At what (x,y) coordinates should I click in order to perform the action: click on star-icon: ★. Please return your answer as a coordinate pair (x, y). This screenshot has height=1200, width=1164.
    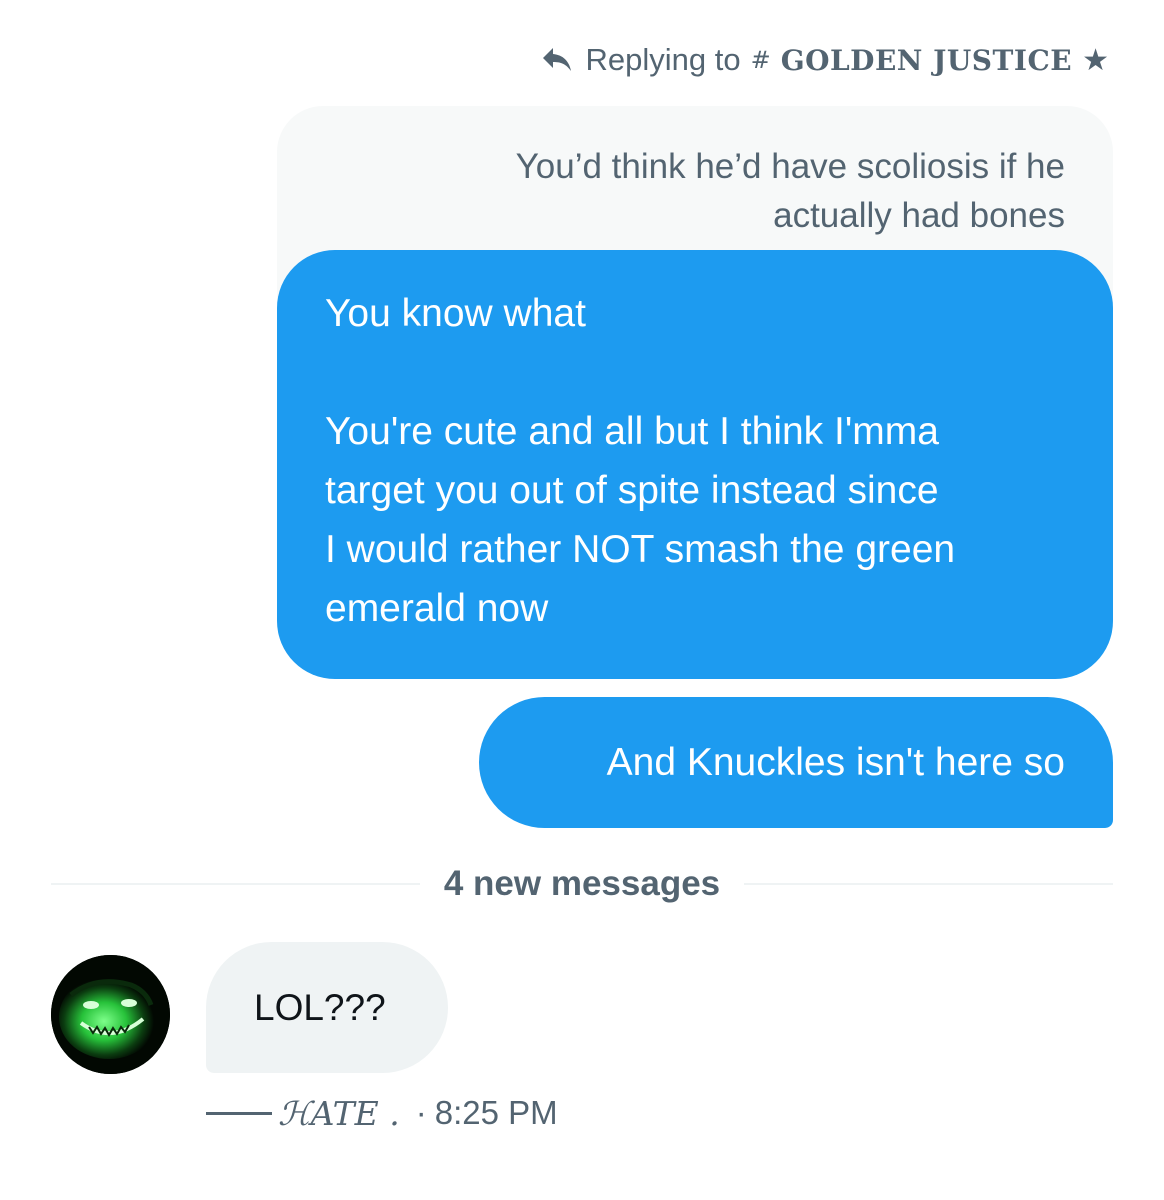
    Looking at the image, I should click on (1095, 60).